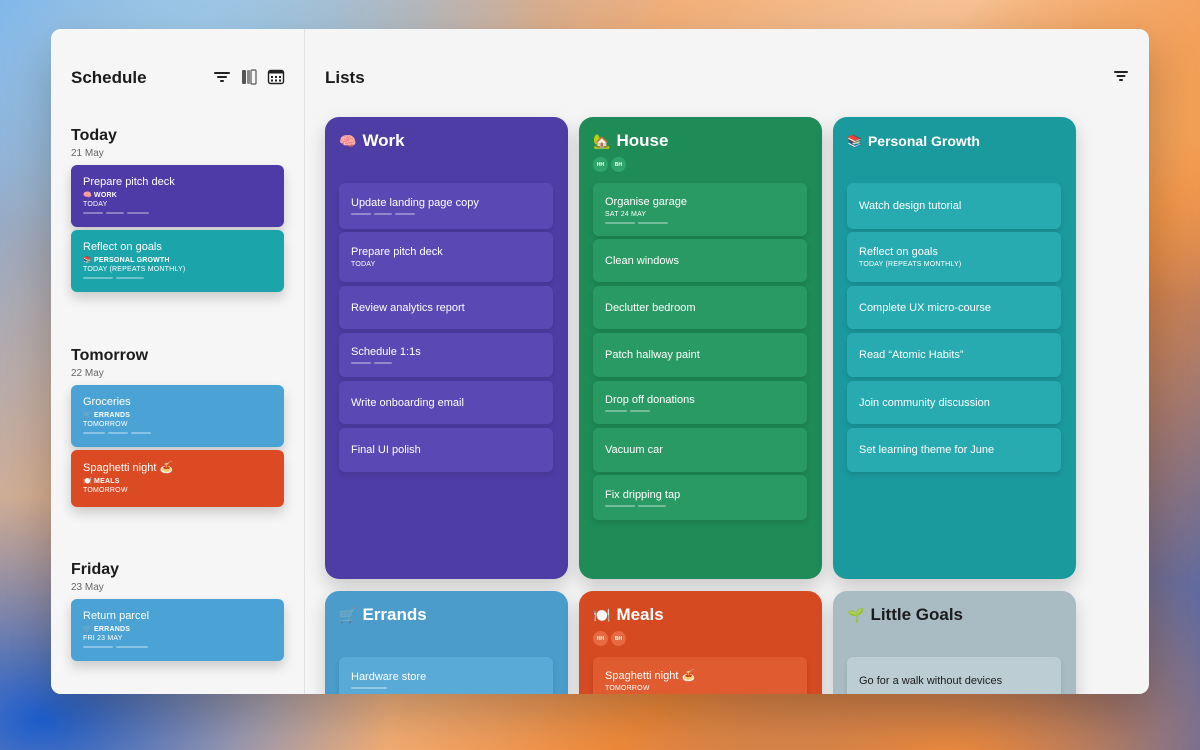  What do you see at coordinates (854, 141) in the screenshot?
I see `books-icon: 📚` at bounding box center [854, 141].